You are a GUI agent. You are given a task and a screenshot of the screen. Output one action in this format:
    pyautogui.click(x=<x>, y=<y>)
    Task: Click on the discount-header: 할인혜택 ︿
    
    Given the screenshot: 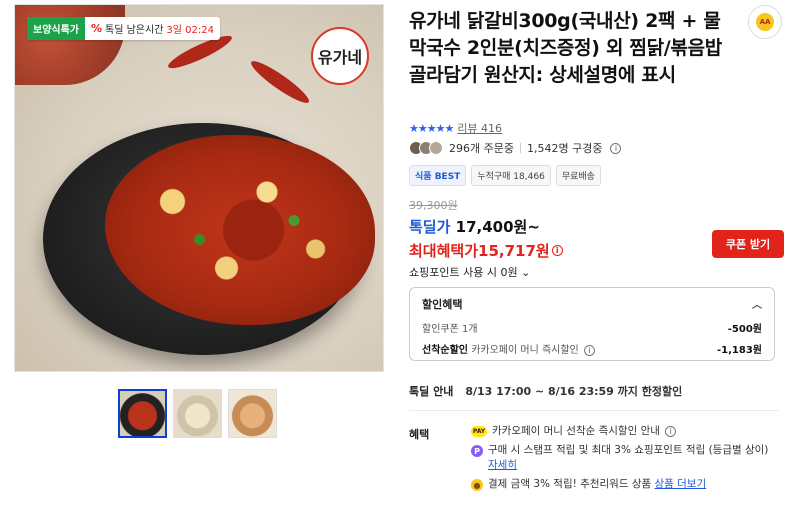 What is the action you would take?
    pyautogui.click(x=592, y=304)
    